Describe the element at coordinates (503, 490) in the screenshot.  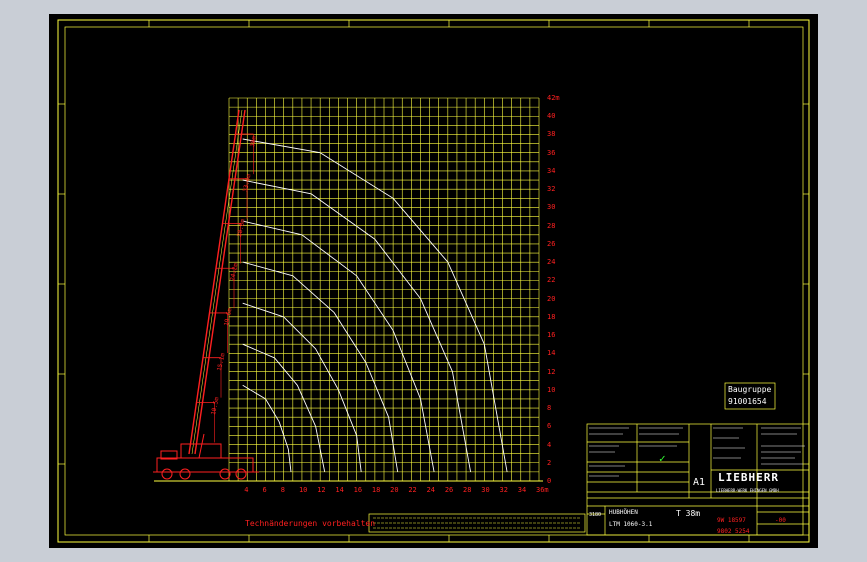
I see `x-tick-label: 32` at that location.